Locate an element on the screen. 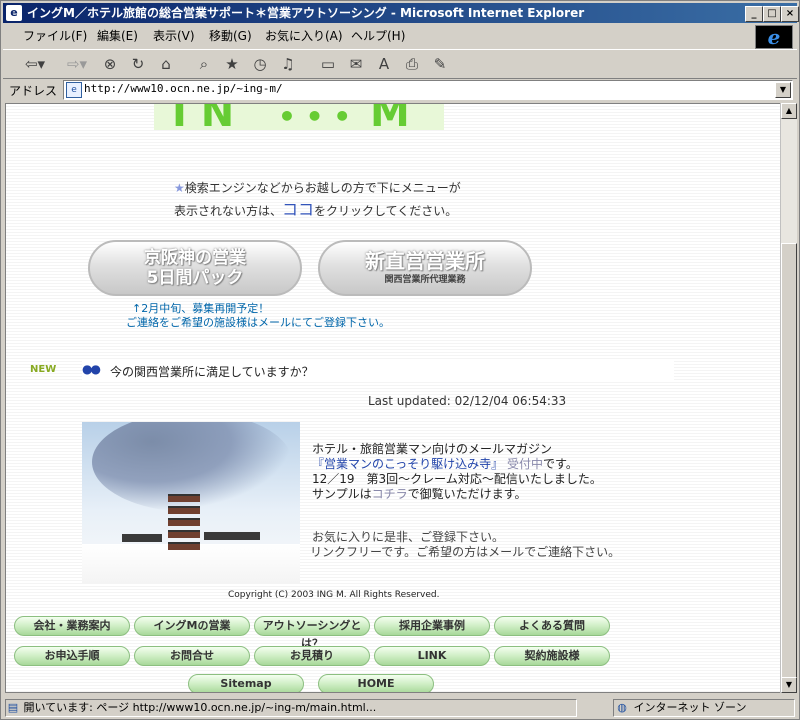 Image resolution: width=800 pixels, height=720 pixels. address-input: e http://www10.ocn.ne.jp/~ing-m/ ▼ is located at coordinates (428, 90).